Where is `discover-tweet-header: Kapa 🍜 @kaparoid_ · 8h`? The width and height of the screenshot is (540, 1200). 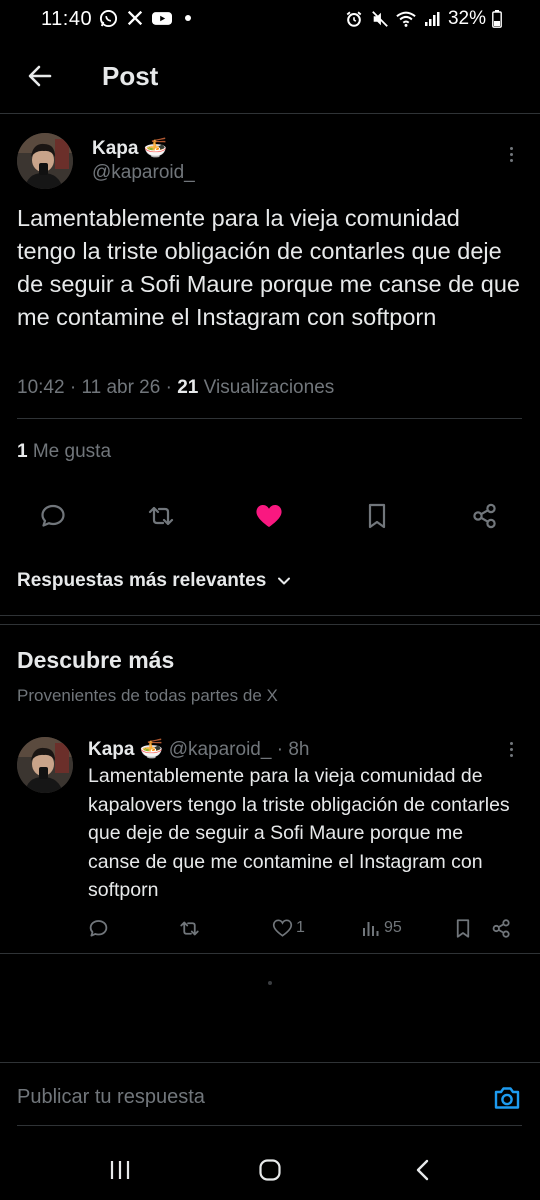 discover-tweet-header: Kapa 🍜 @kaparoid_ · 8h is located at coordinates (198, 749).